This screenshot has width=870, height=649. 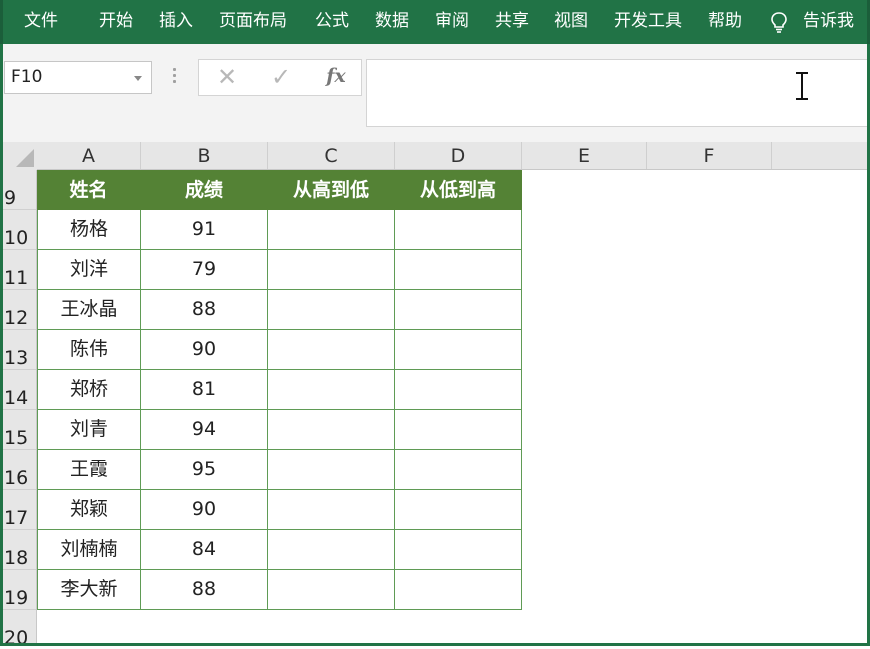 I want to click on row-header: 11, so click(x=19, y=270).